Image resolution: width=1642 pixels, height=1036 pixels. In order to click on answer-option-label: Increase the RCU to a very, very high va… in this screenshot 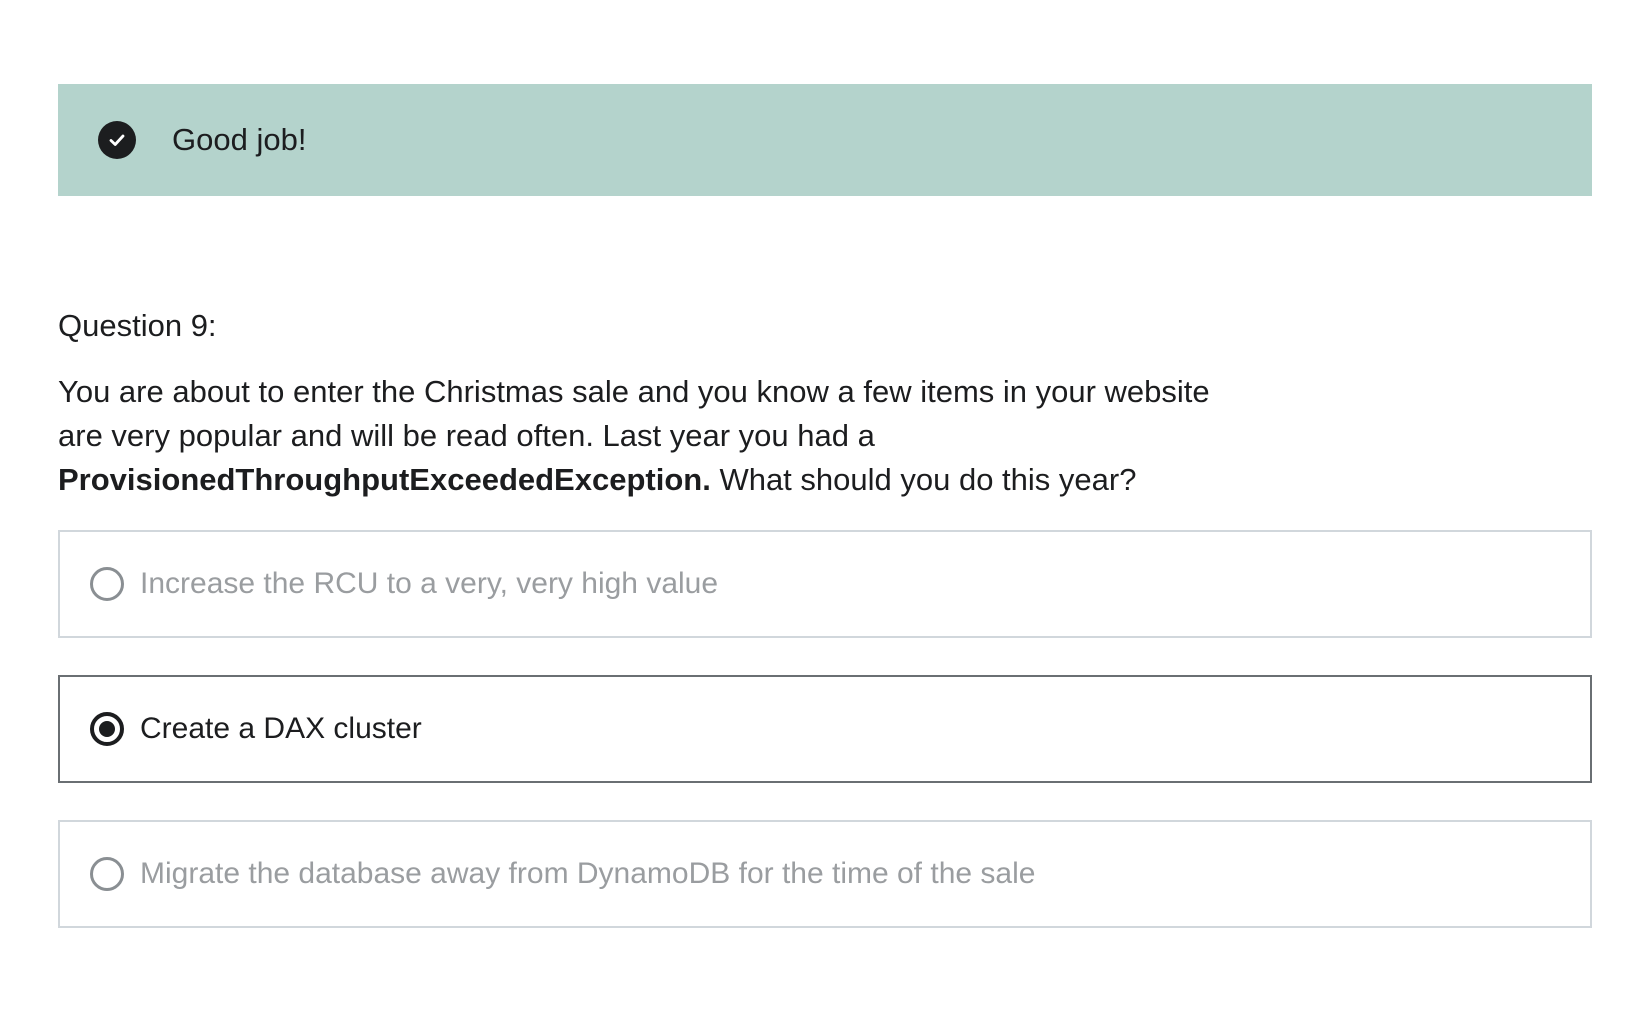, I will do `click(429, 583)`.